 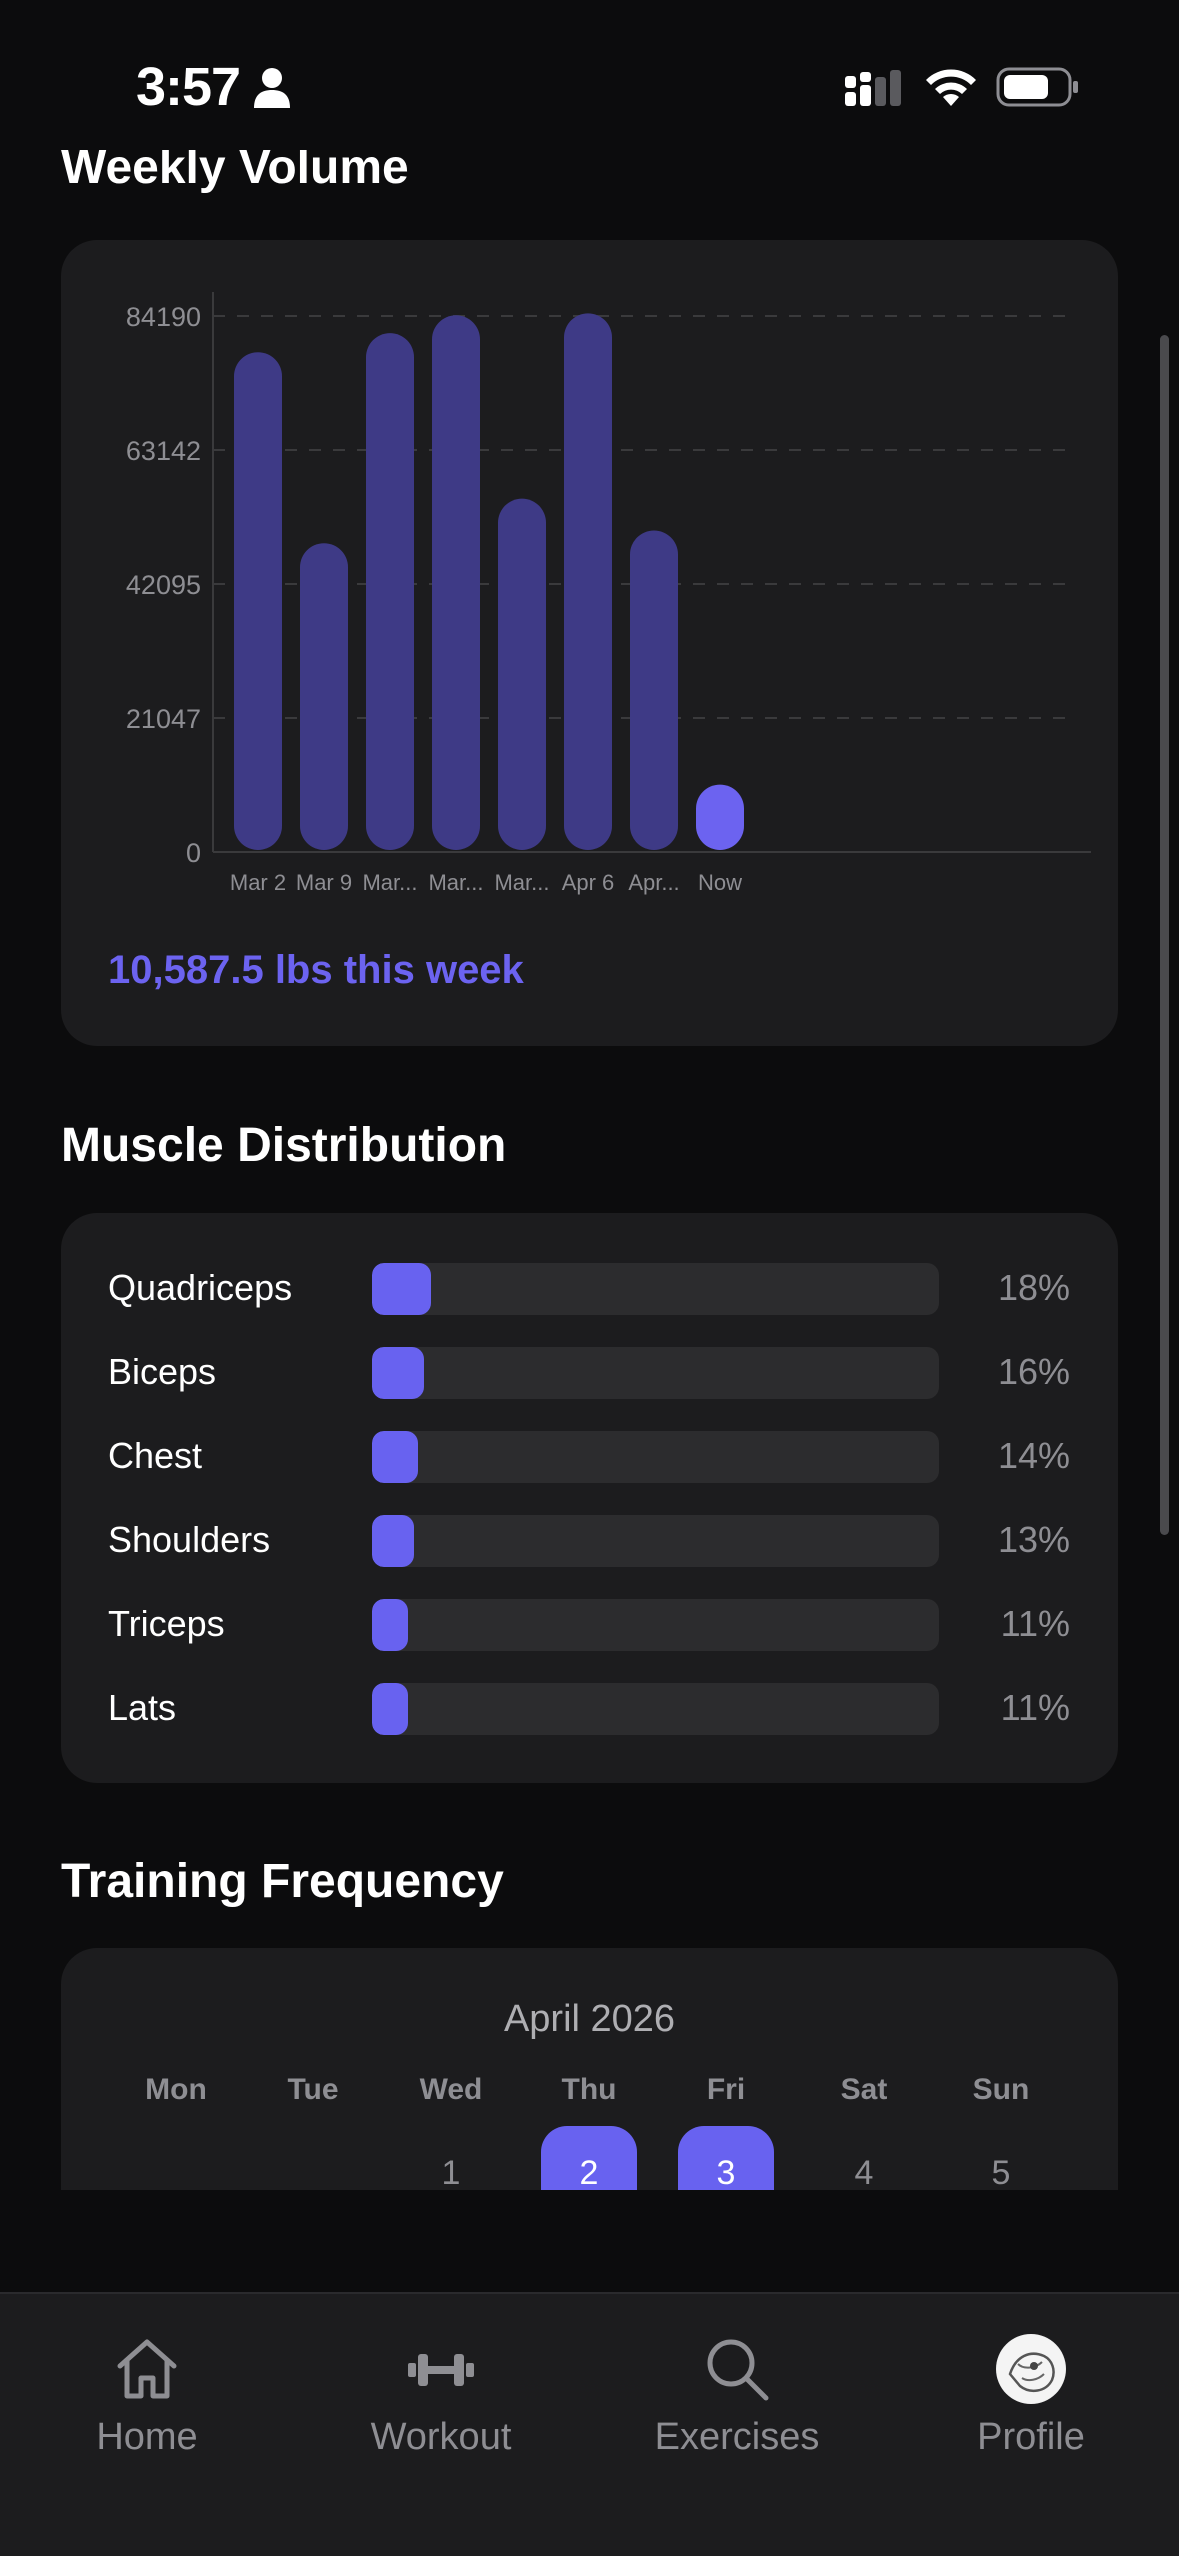 I want to click on weekday-label: Mon, so click(x=176, y=2089).